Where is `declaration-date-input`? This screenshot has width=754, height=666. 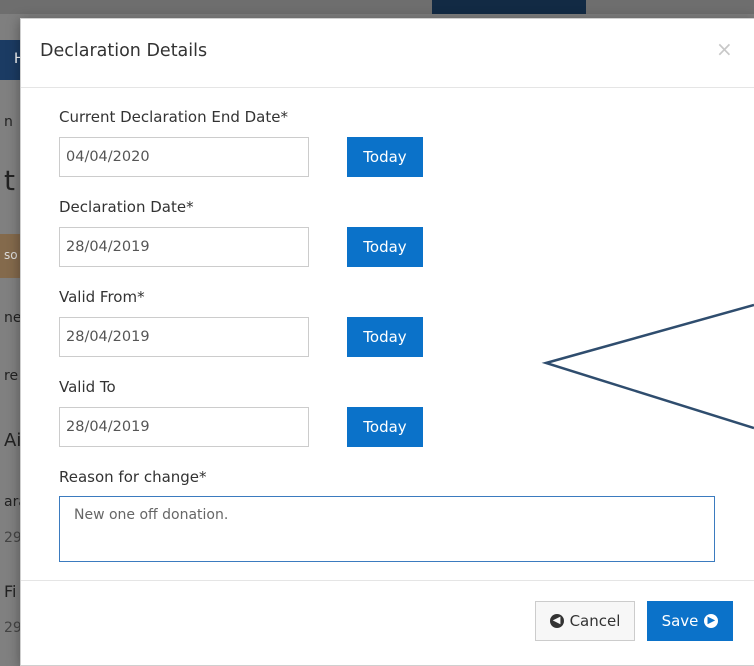 declaration-date-input is located at coordinates (184, 247).